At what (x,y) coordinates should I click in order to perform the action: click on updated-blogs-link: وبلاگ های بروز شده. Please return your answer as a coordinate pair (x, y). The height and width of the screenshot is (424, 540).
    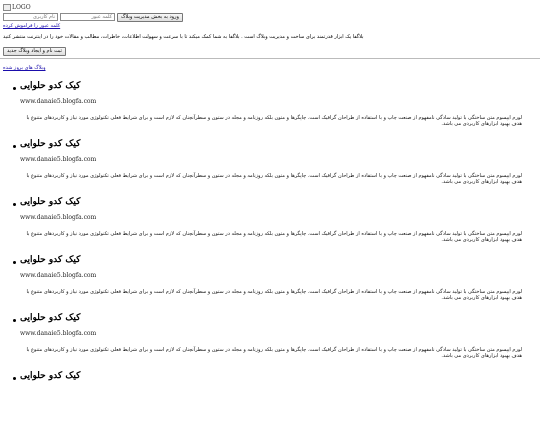
    Looking at the image, I should click on (24, 68).